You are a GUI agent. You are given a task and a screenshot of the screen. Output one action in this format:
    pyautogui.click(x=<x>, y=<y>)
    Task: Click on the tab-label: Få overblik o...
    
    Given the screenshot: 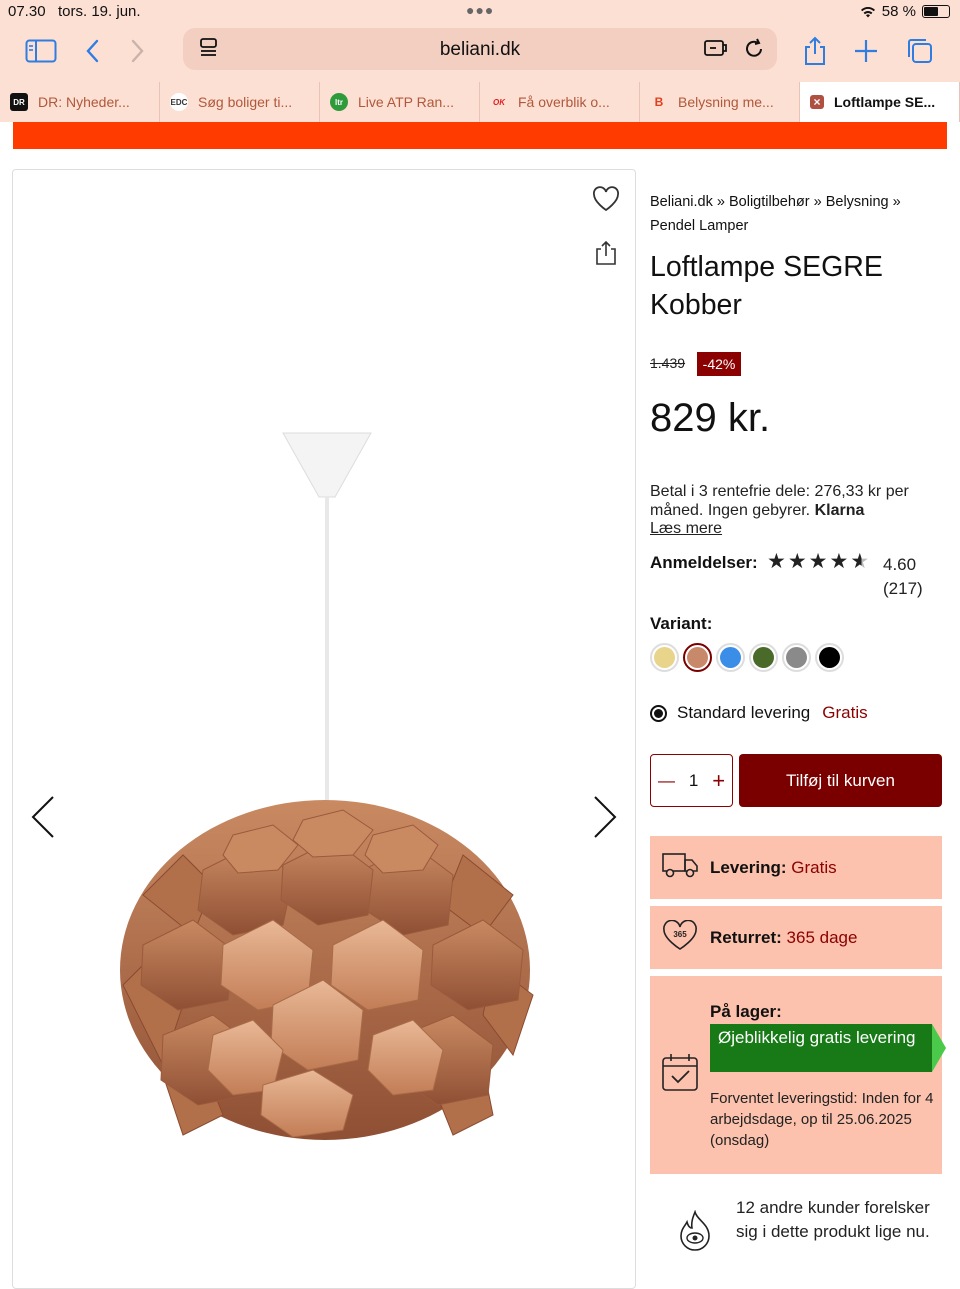 What is the action you would take?
    pyautogui.click(x=564, y=102)
    